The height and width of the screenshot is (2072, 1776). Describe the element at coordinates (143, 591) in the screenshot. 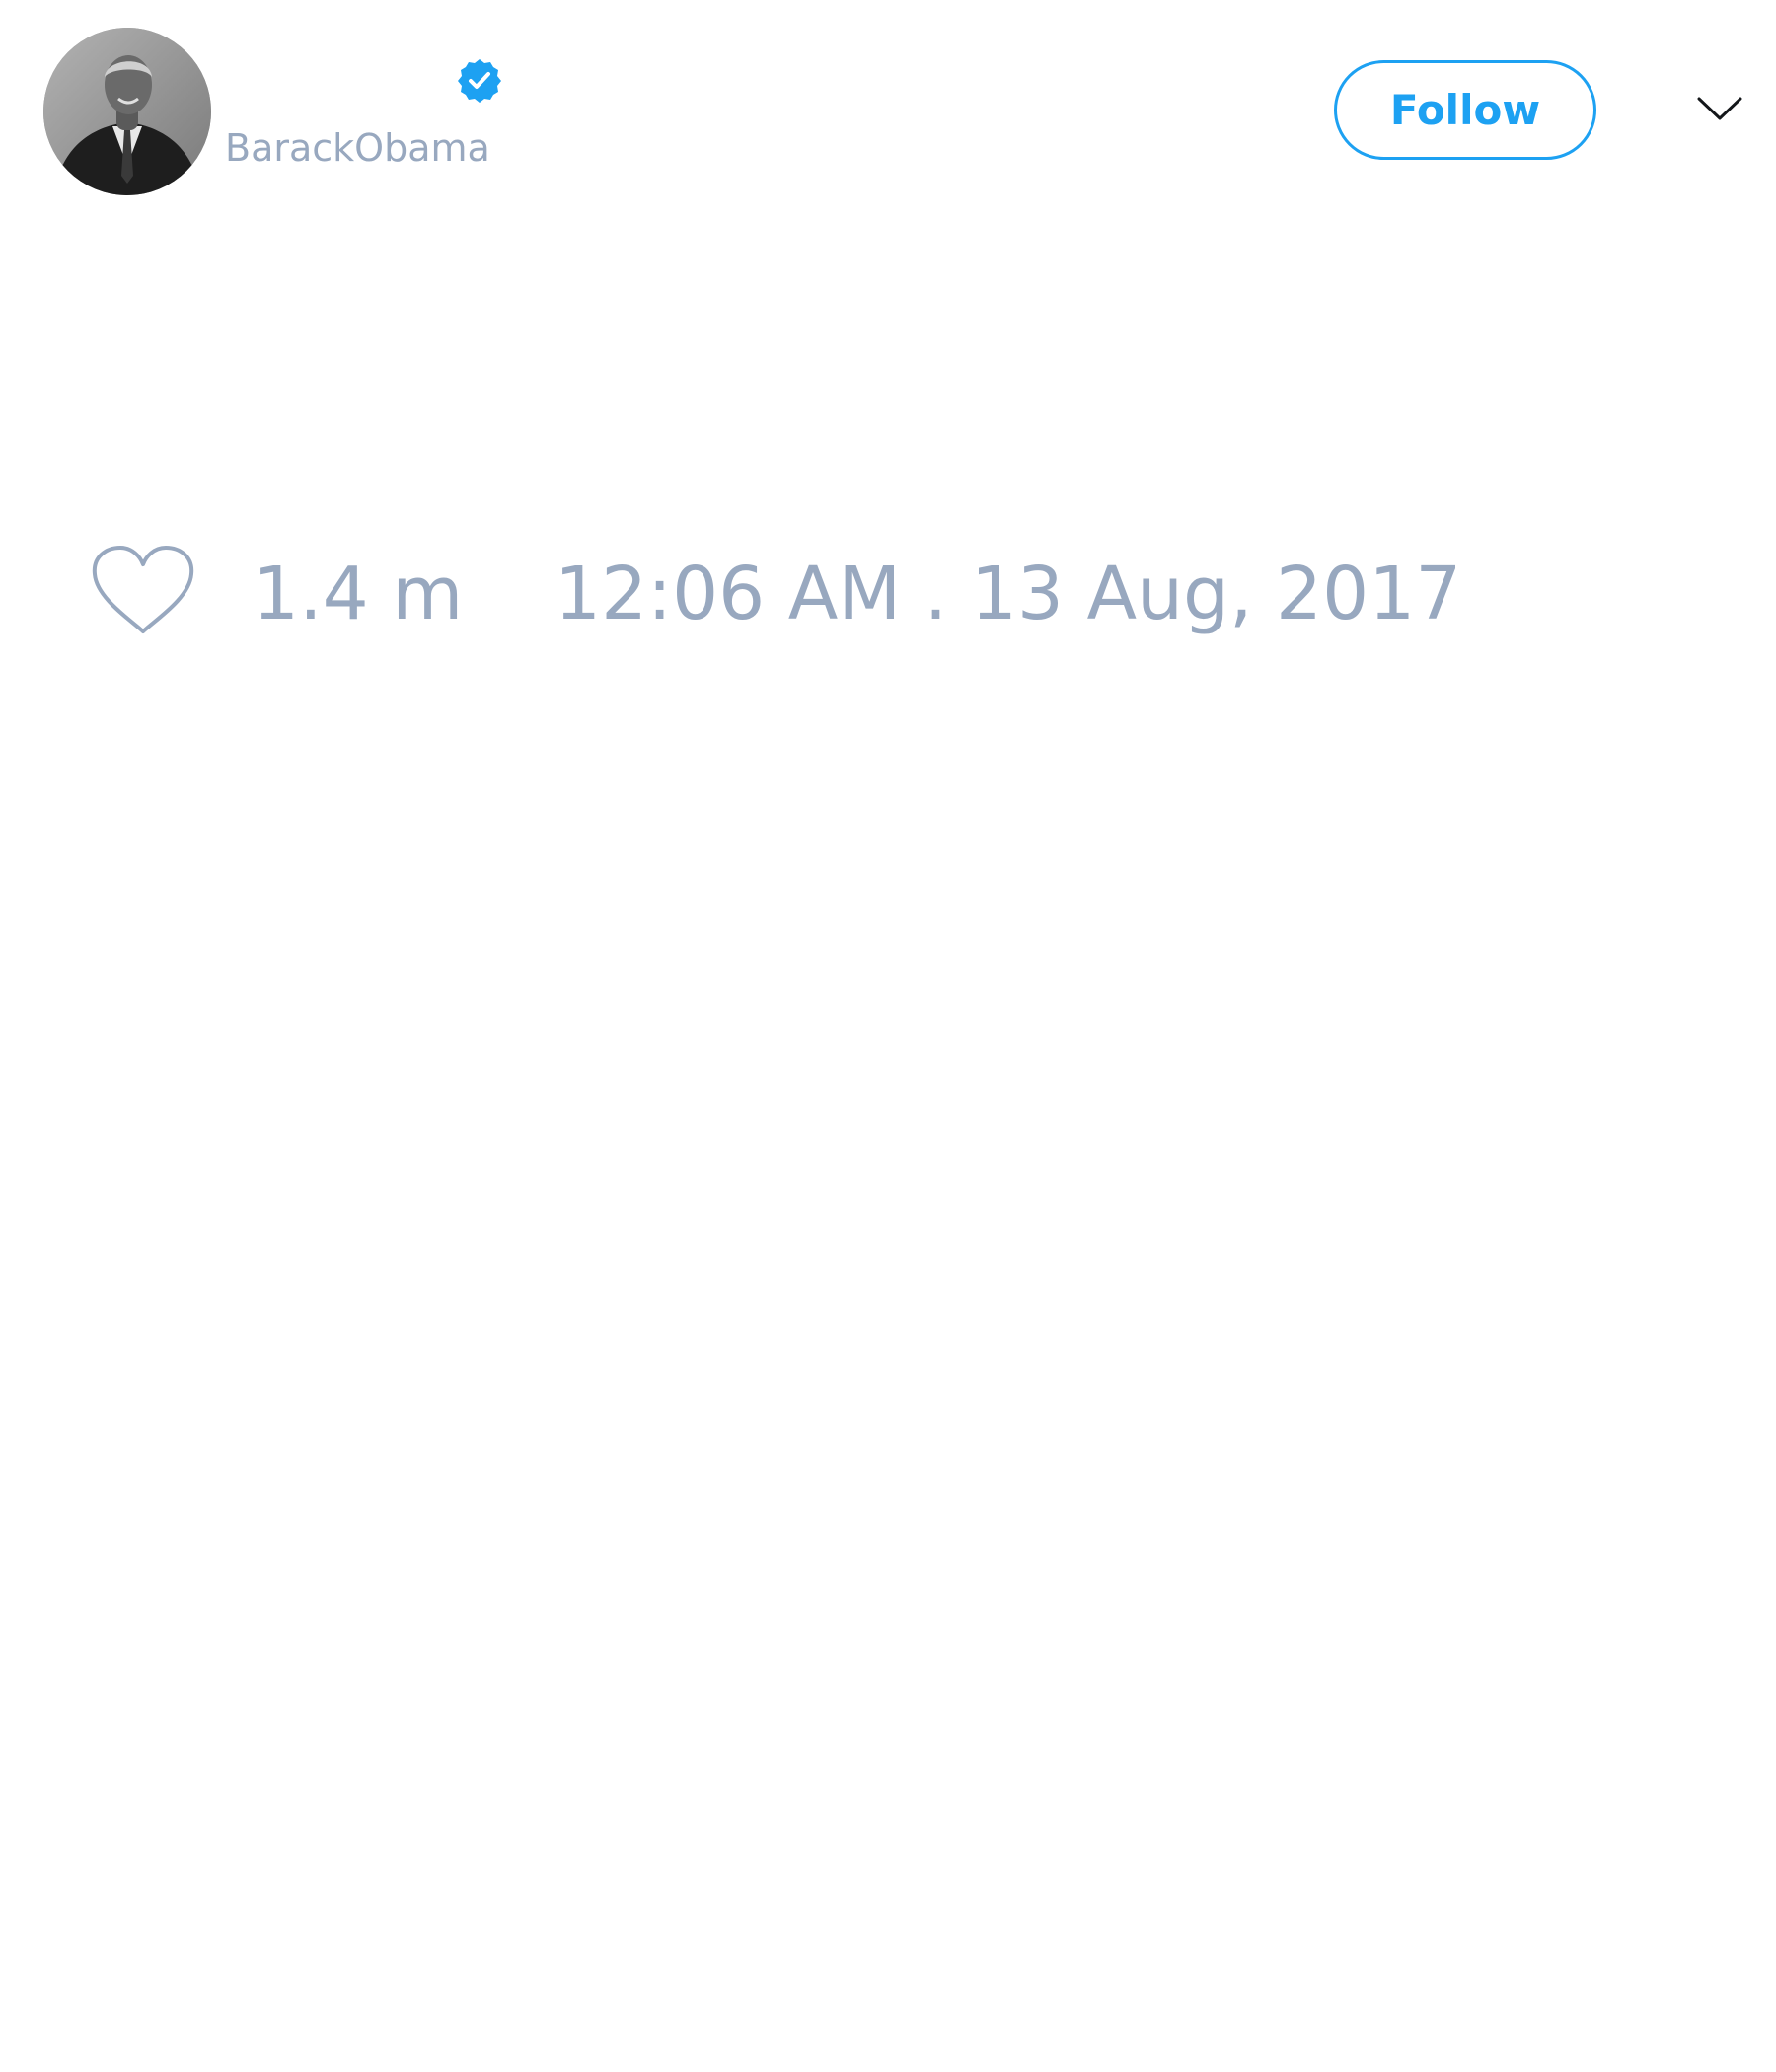

I see `heart-icon` at that location.